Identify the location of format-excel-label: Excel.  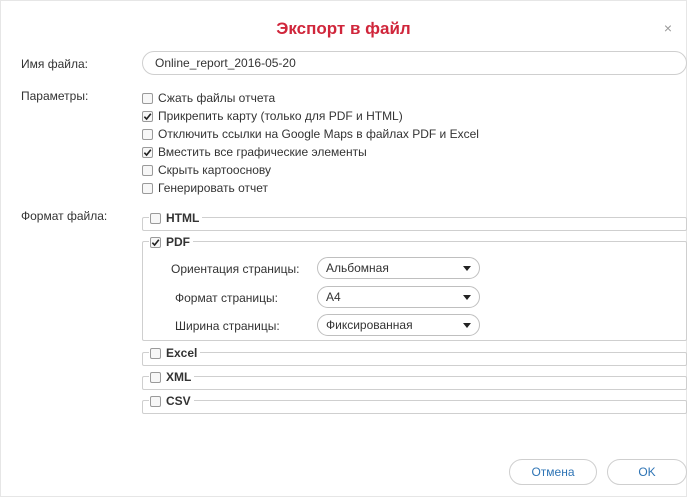
(182, 353).